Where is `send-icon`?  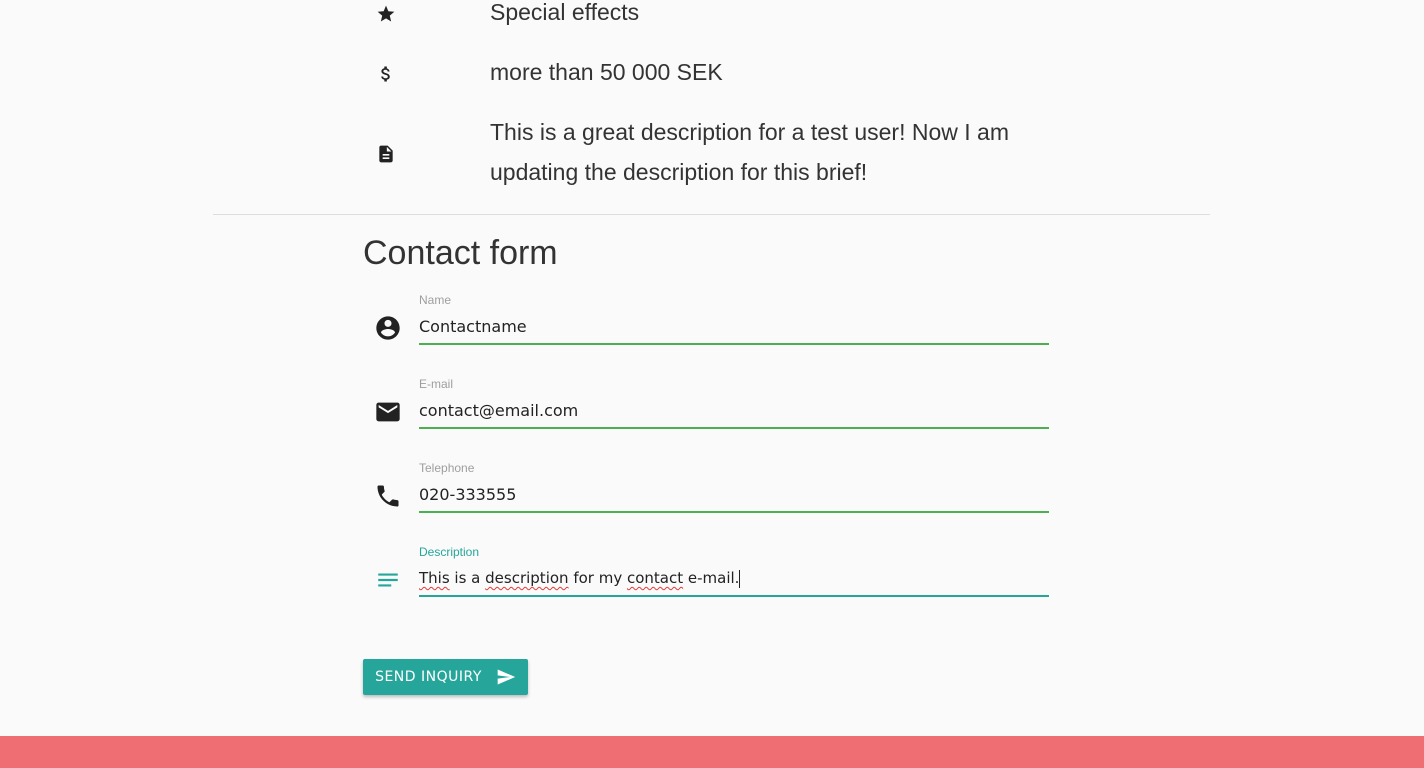
send-icon is located at coordinates (506, 677).